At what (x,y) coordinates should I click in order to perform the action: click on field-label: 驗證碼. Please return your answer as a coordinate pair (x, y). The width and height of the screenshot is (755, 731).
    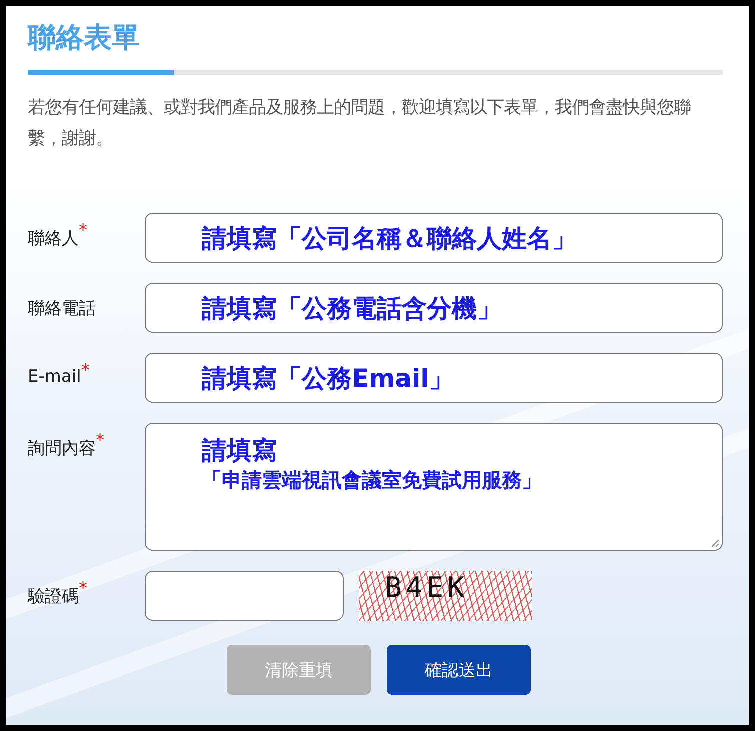
    Looking at the image, I should click on (53, 597).